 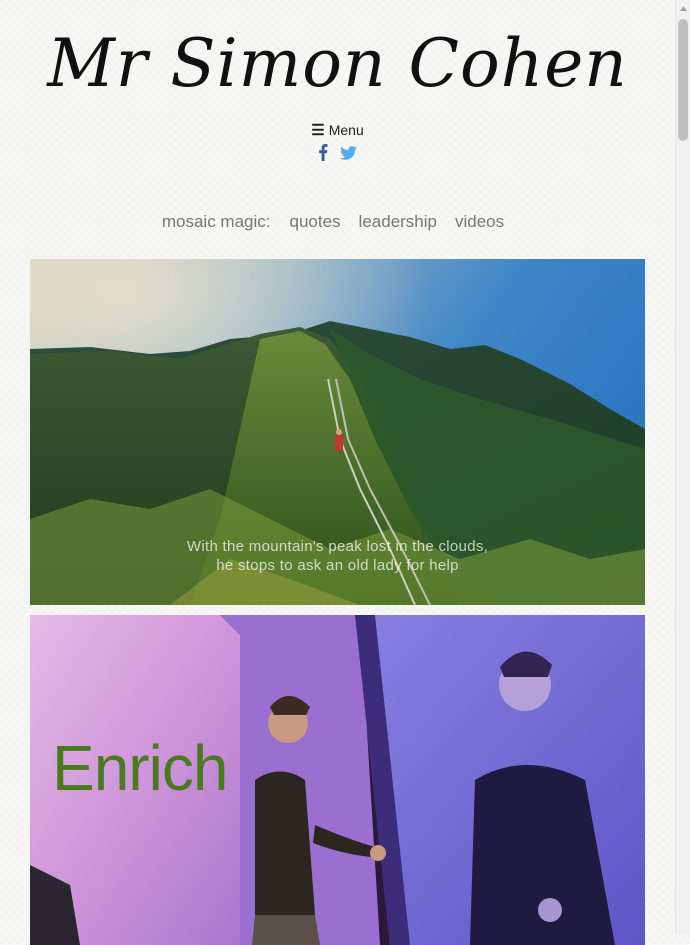 I want to click on caption-line-2: he stops to ask an old lady for help, so click(x=337, y=565).